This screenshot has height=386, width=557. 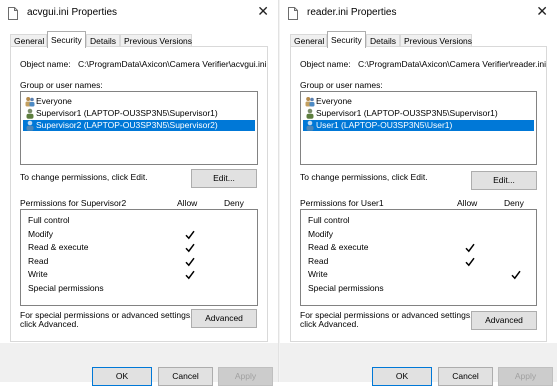 I want to click on dialog-title: reader.ini Properties, so click(x=352, y=12).